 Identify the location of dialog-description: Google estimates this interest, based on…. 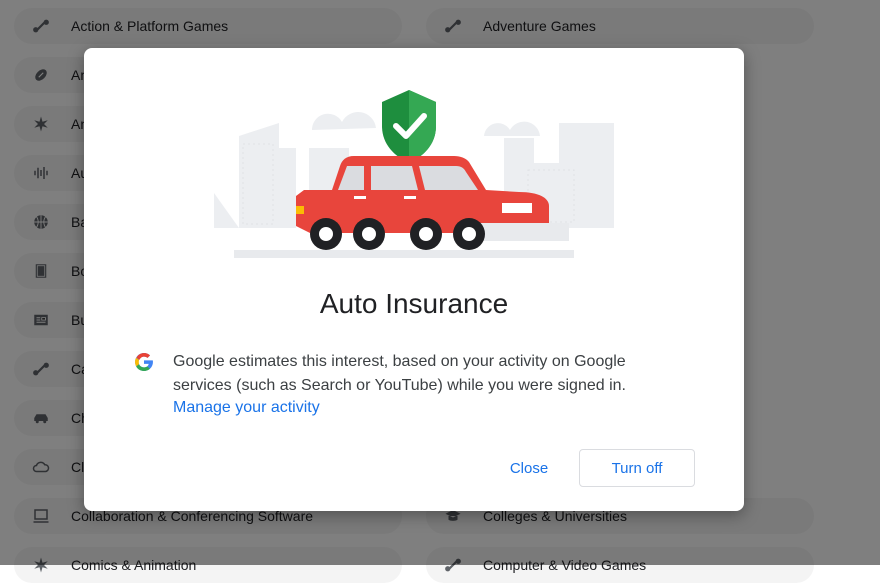
(399, 373).